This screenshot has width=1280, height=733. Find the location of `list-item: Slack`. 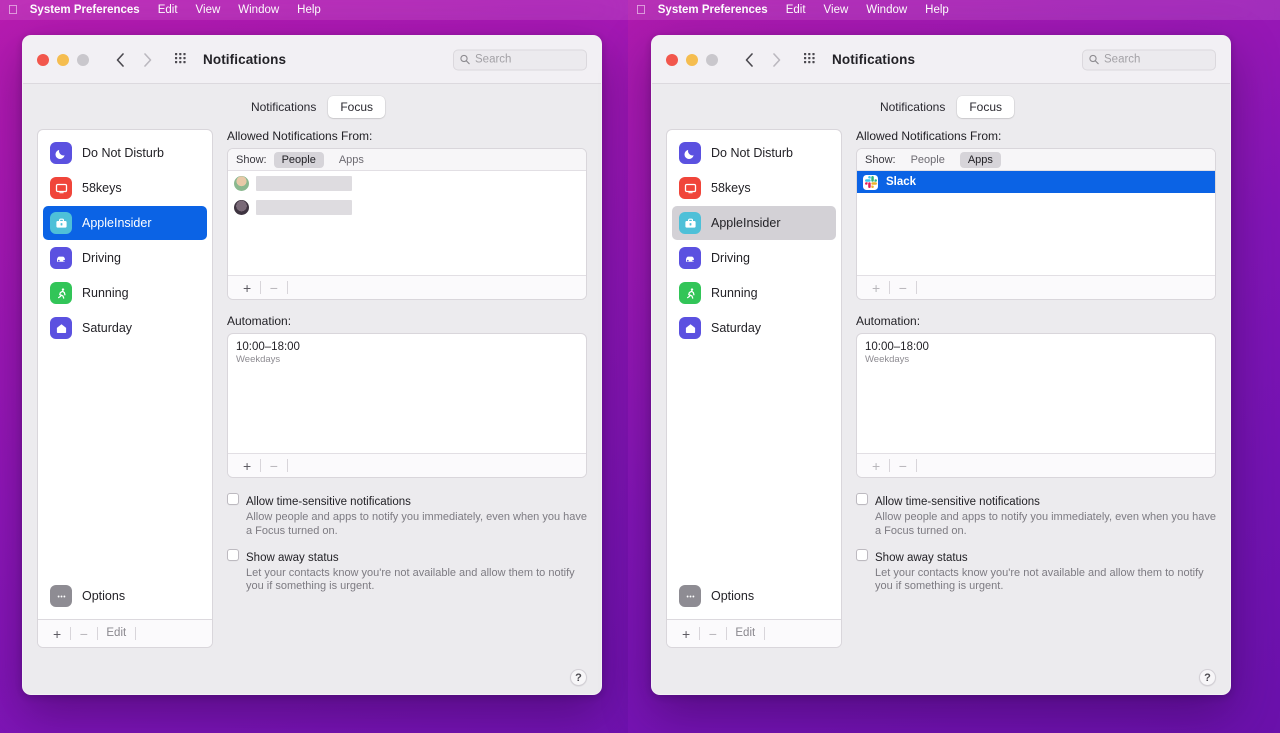

list-item: Slack is located at coordinates (1036, 182).